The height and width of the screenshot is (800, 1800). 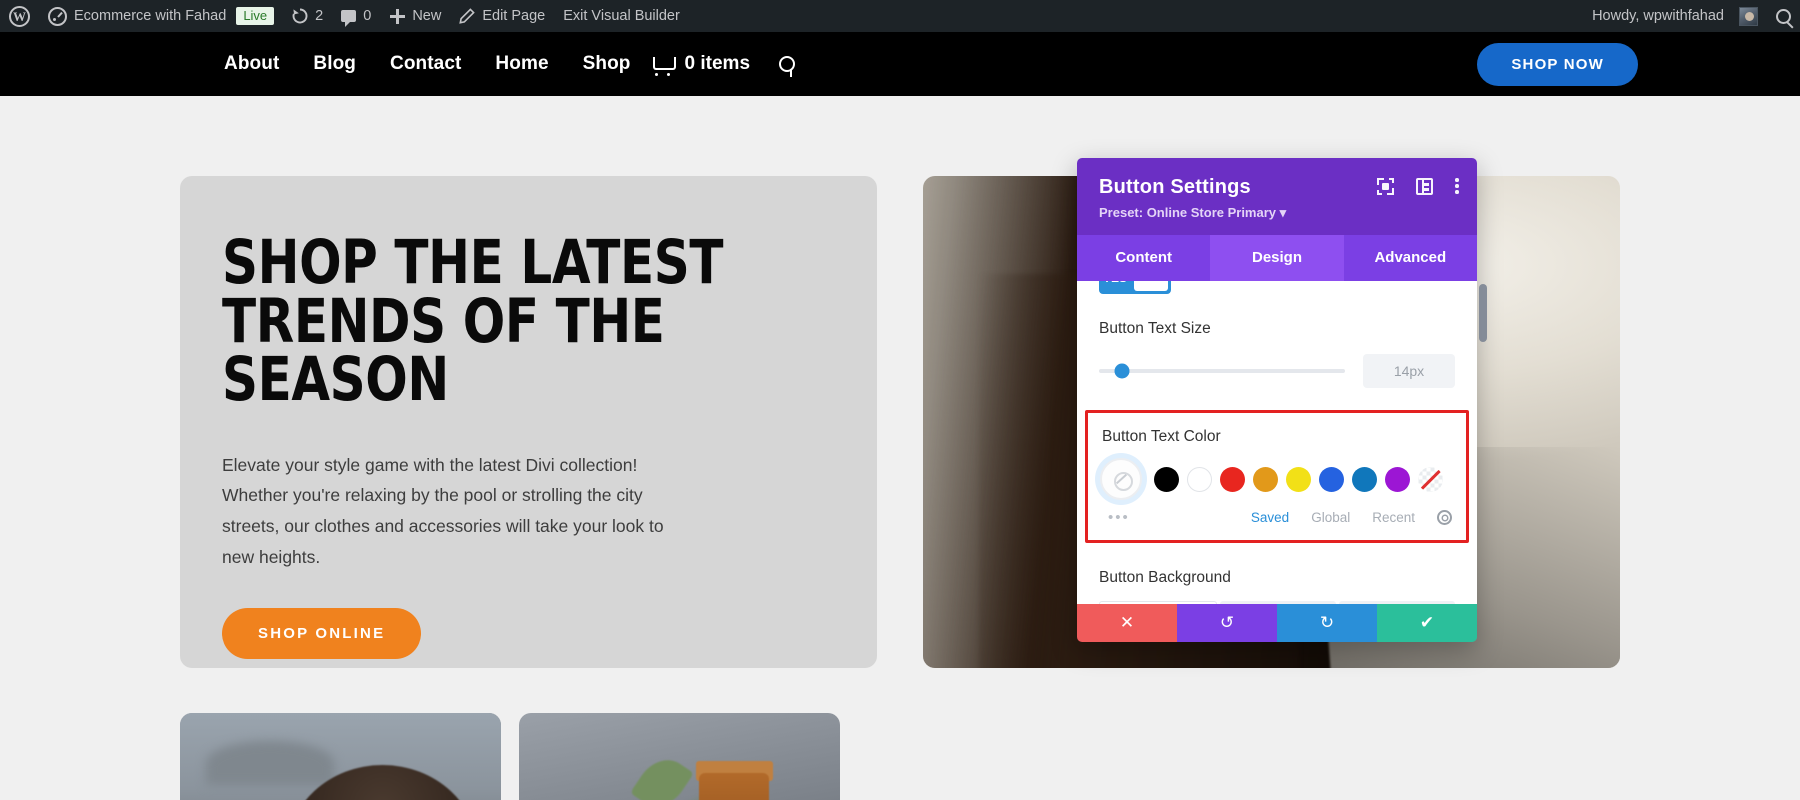 I want to click on nav-item-contact: Contact, so click(x=425, y=64).